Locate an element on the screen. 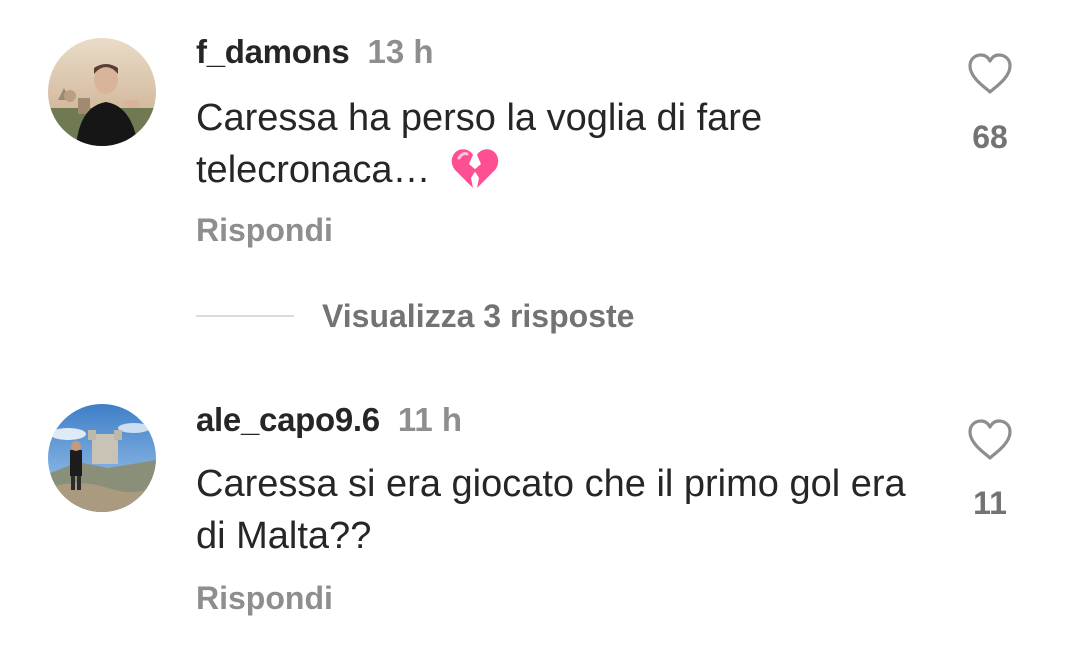  username: ale_capo9.6 is located at coordinates (288, 419).